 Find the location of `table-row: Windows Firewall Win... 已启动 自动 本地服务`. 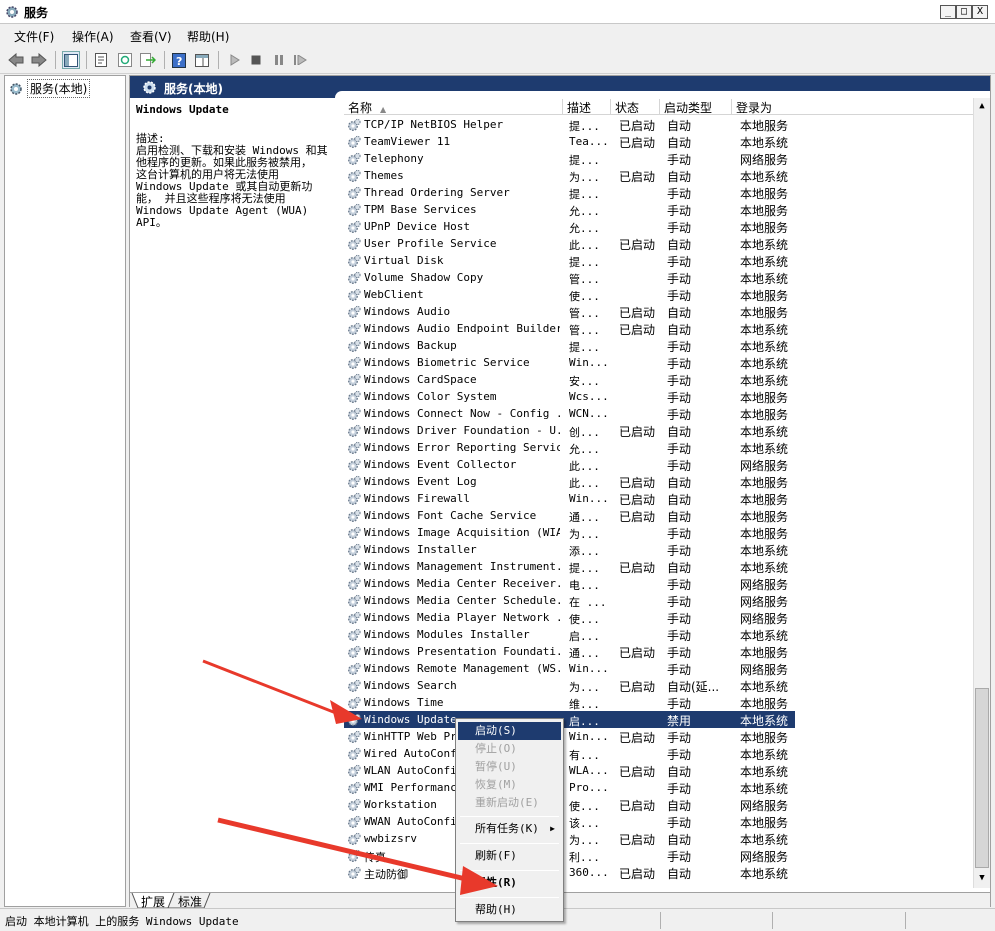

table-row: Windows Firewall Win... 已启动 自动 本地服务 is located at coordinates (659, 498).